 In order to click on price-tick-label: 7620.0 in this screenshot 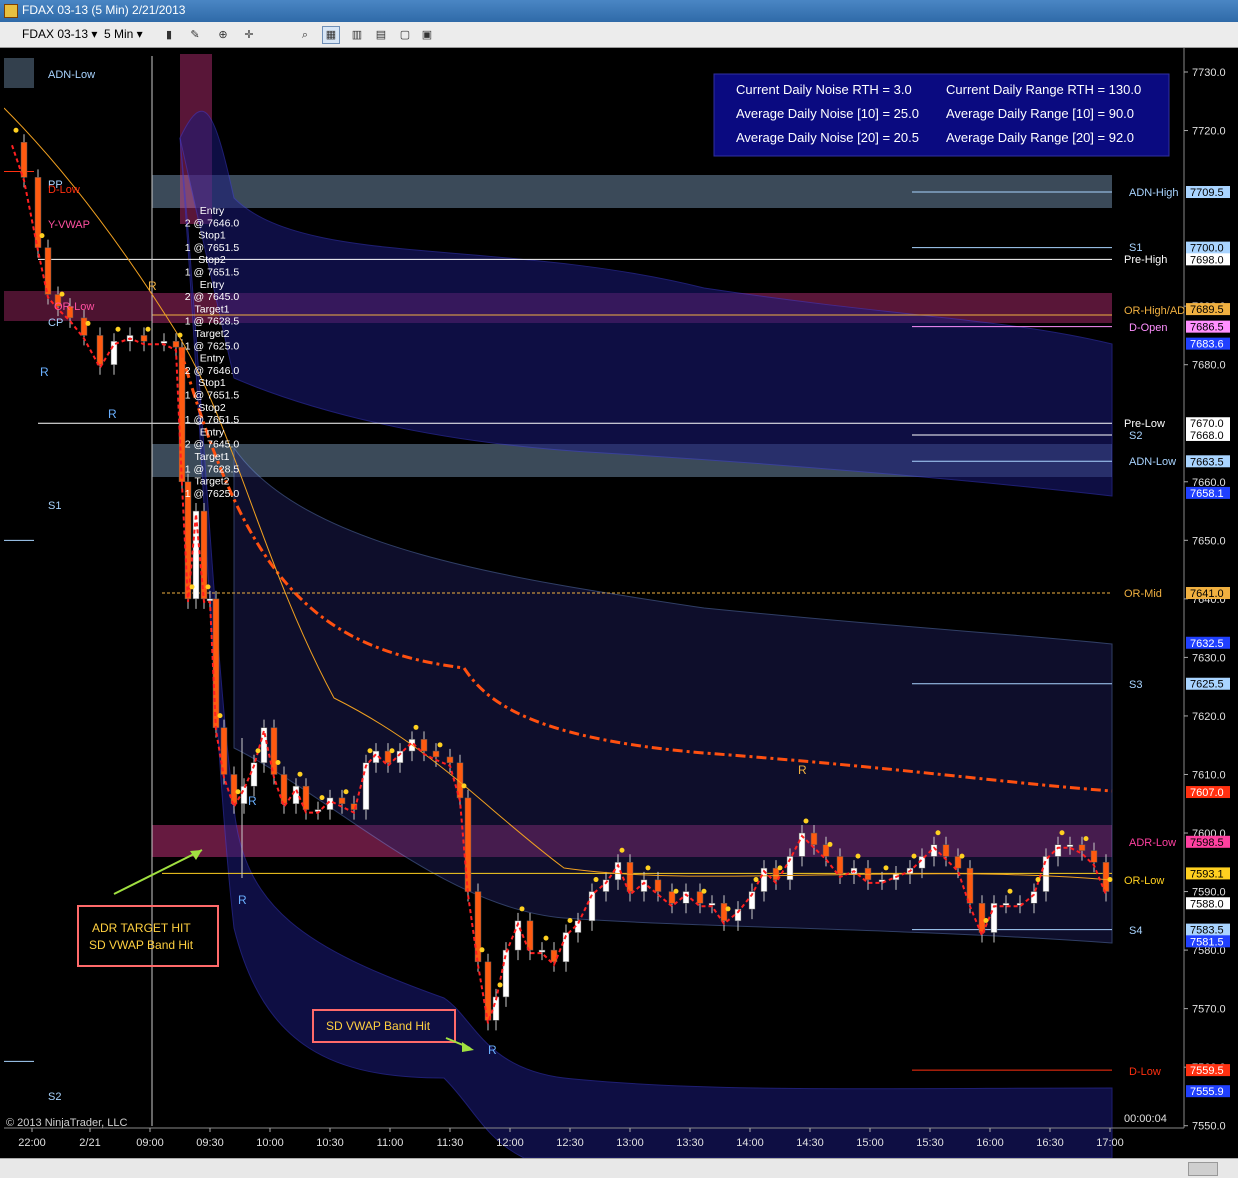, I will do `click(1209, 717)`.